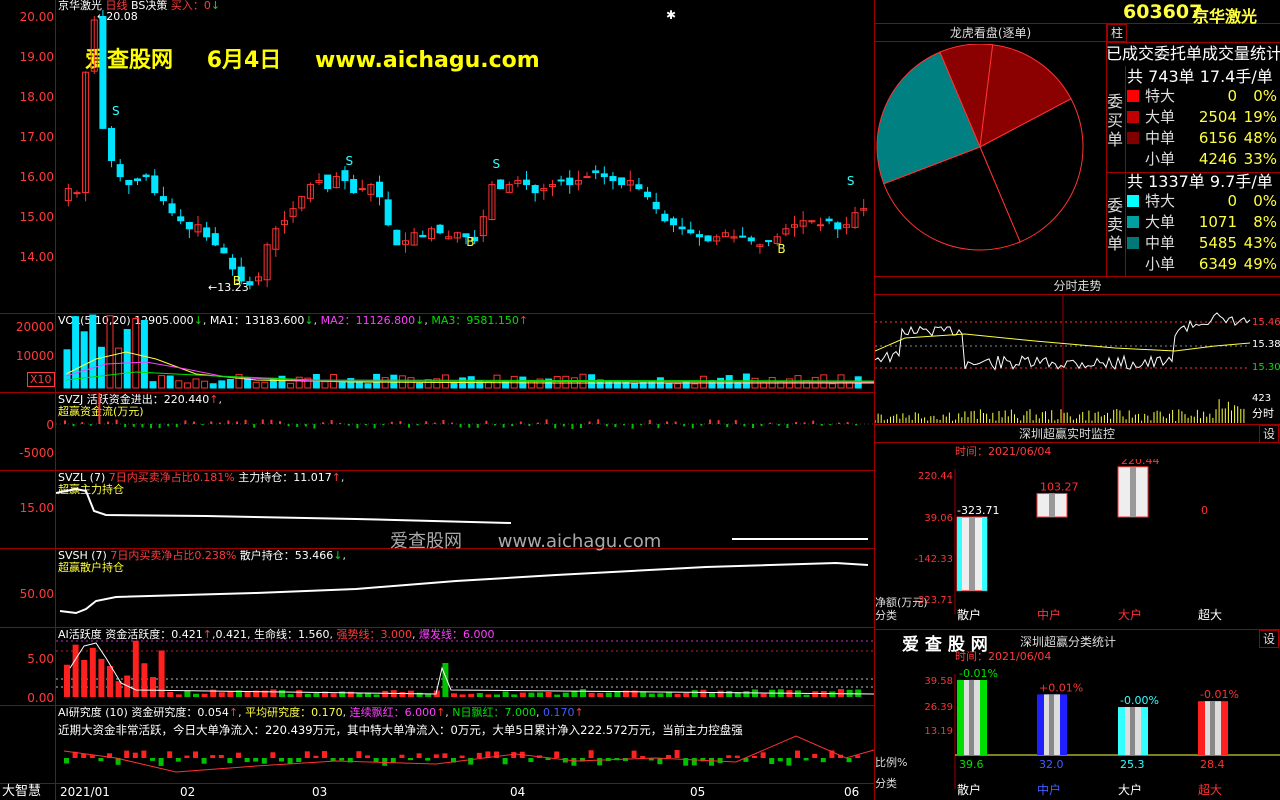  Describe the element at coordinates (465, 668) in the screenshot. I see `ai-active-chart` at that location.